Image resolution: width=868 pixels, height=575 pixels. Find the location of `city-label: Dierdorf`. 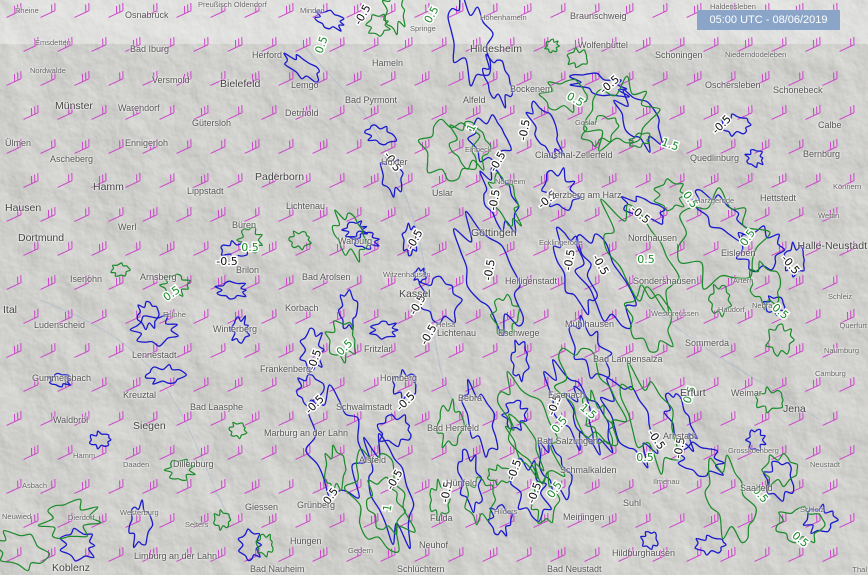

city-label: Dierdorf is located at coordinates (81, 517).